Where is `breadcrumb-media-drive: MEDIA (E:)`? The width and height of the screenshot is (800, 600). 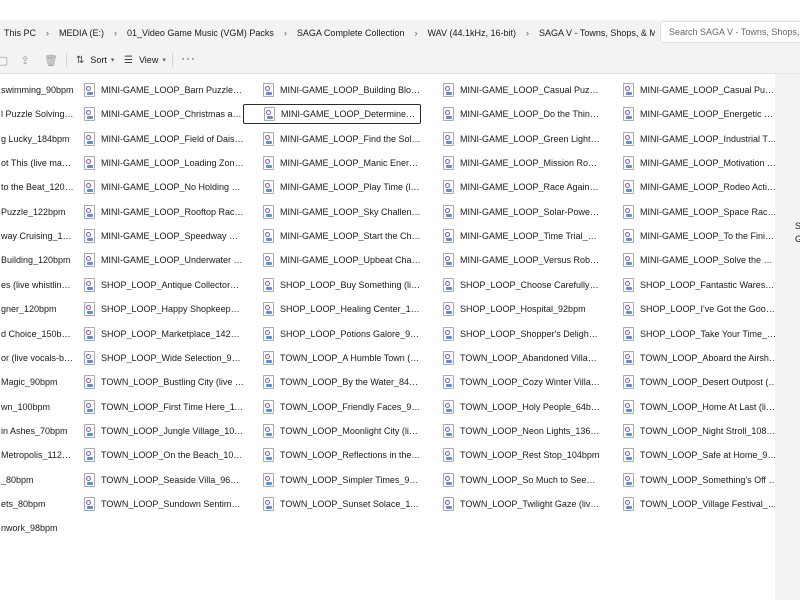
breadcrumb-media-drive: MEDIA (E:) is located at coordinates (81, 33).